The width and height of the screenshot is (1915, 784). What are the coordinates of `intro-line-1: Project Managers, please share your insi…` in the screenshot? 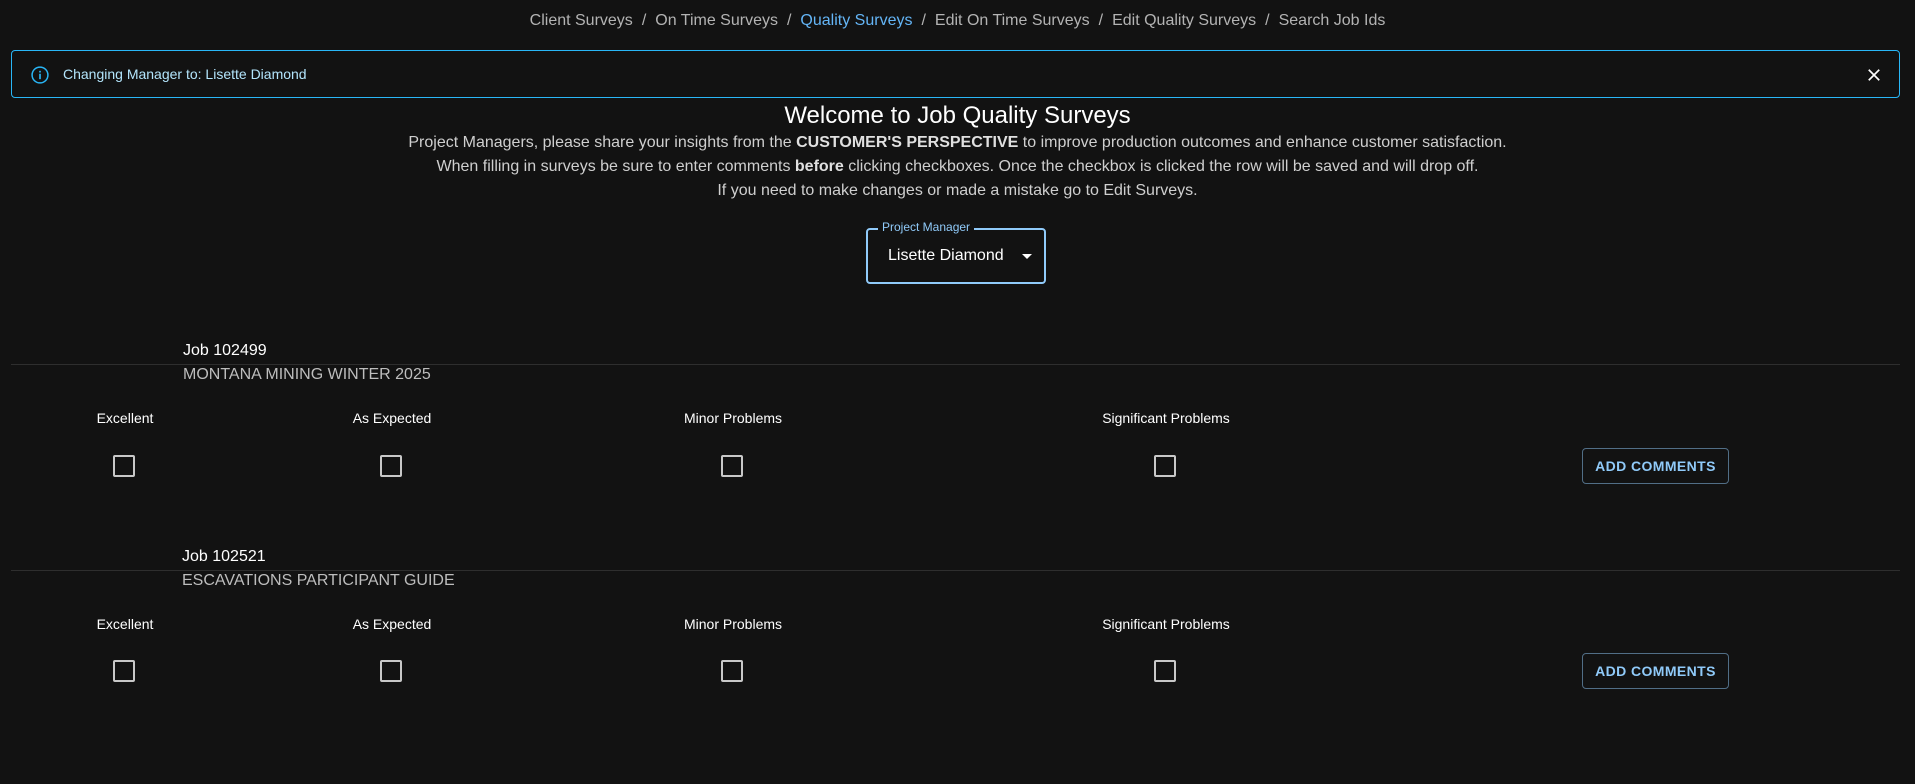 It's located at (957, 142).